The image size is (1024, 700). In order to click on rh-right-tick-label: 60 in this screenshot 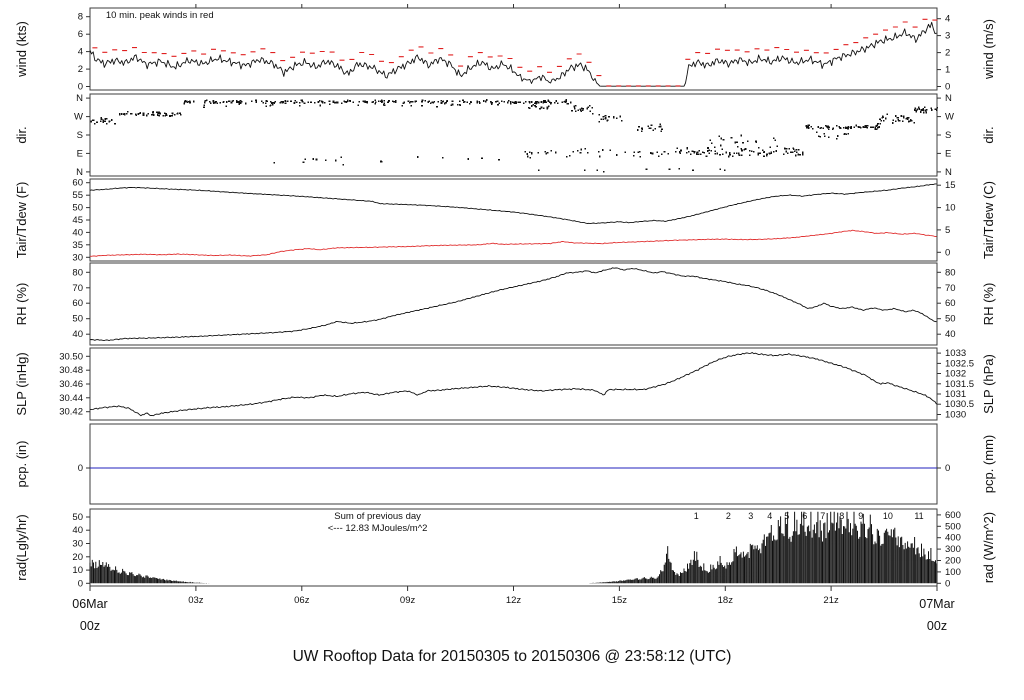, I will do `click(950, 303)`.